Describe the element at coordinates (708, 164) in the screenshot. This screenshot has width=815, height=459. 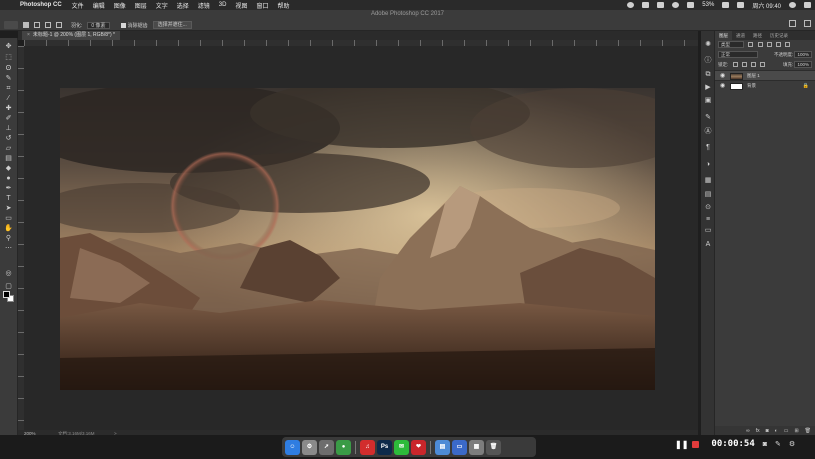
I see `adjustments-panel-icon: ◑` at that location.